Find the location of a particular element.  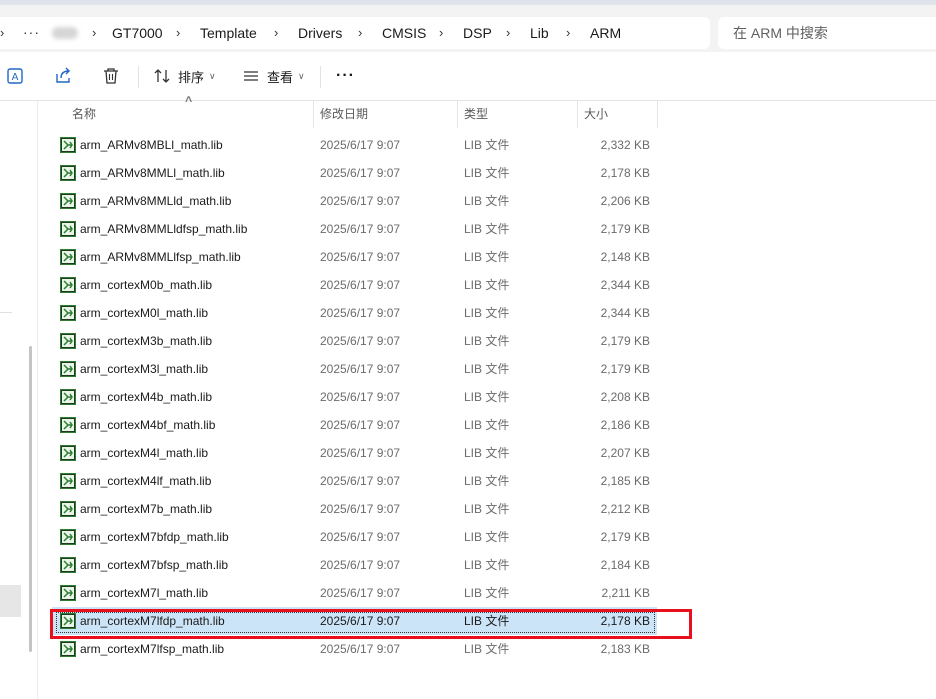

rename-icon: A is located at coordinates (16, 76).